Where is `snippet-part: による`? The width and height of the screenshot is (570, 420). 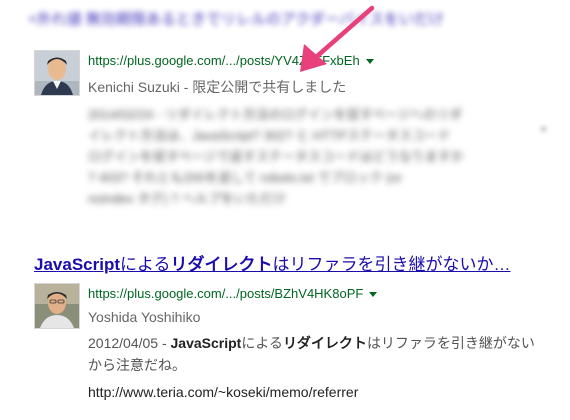 snippet-part: による is located at coordinates (262, 343).